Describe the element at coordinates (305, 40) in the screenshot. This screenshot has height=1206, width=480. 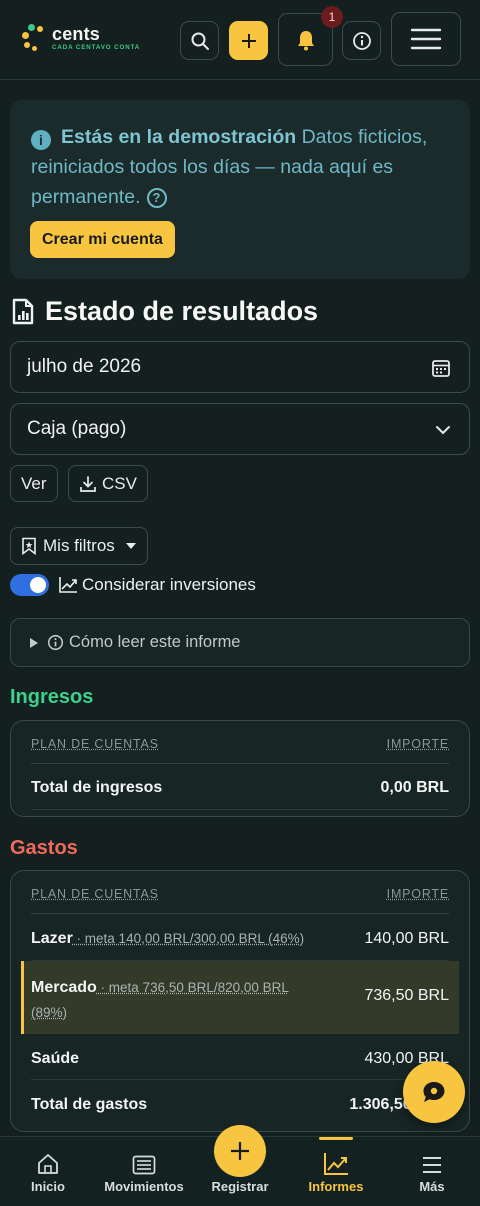
I see `bell-icon` at that location.